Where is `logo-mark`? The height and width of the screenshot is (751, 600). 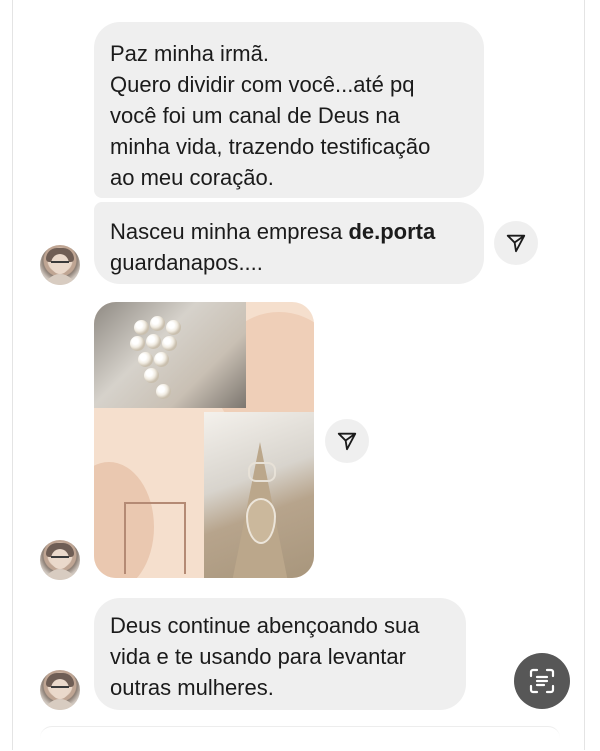 logo-mark is located at coordinates (155, 538).